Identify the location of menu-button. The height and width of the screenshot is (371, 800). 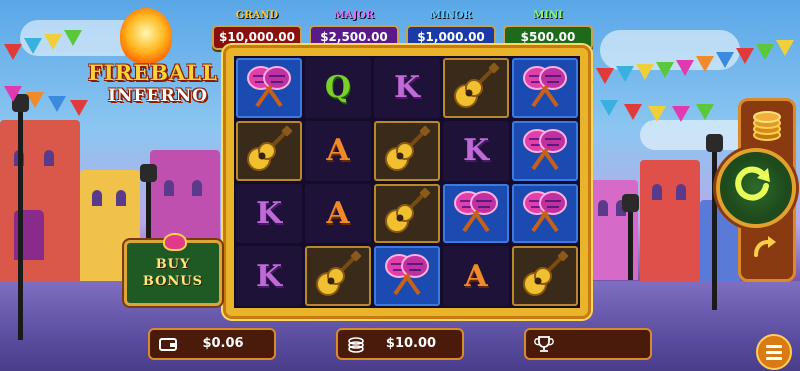
(774, 352).